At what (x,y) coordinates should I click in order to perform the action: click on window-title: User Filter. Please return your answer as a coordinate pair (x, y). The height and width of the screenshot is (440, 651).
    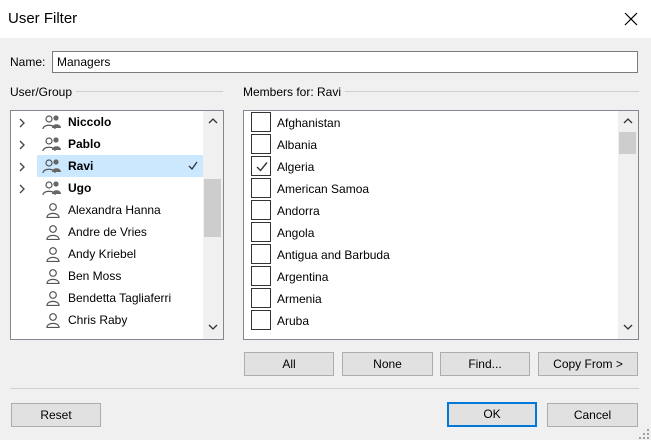
    Looking at the image, I should click on (43, 18).